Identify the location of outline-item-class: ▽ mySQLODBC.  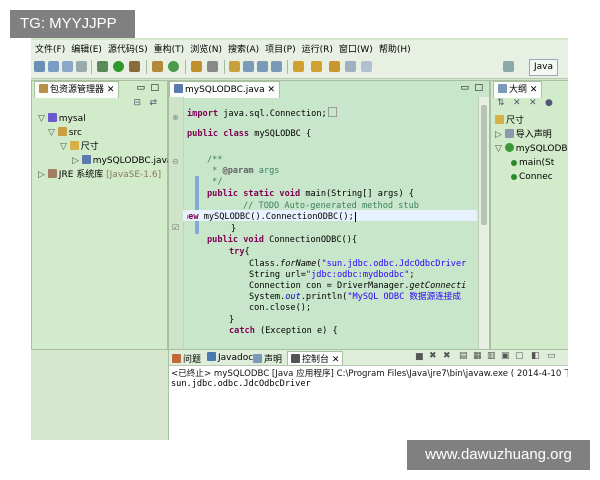
(531, 149).